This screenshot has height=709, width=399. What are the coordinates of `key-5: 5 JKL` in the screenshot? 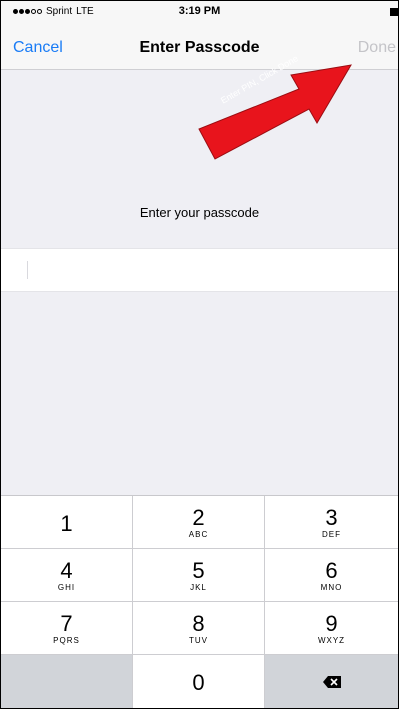 It's located at (199, 575).